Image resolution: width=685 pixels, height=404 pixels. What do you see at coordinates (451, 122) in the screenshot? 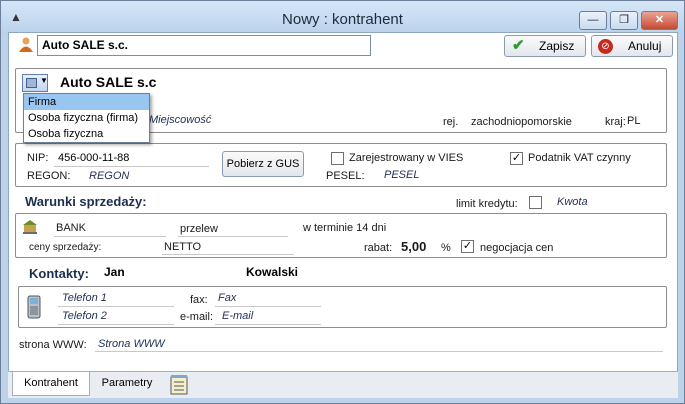
I see `region-label: rej.` at bounding box center [451, 122].